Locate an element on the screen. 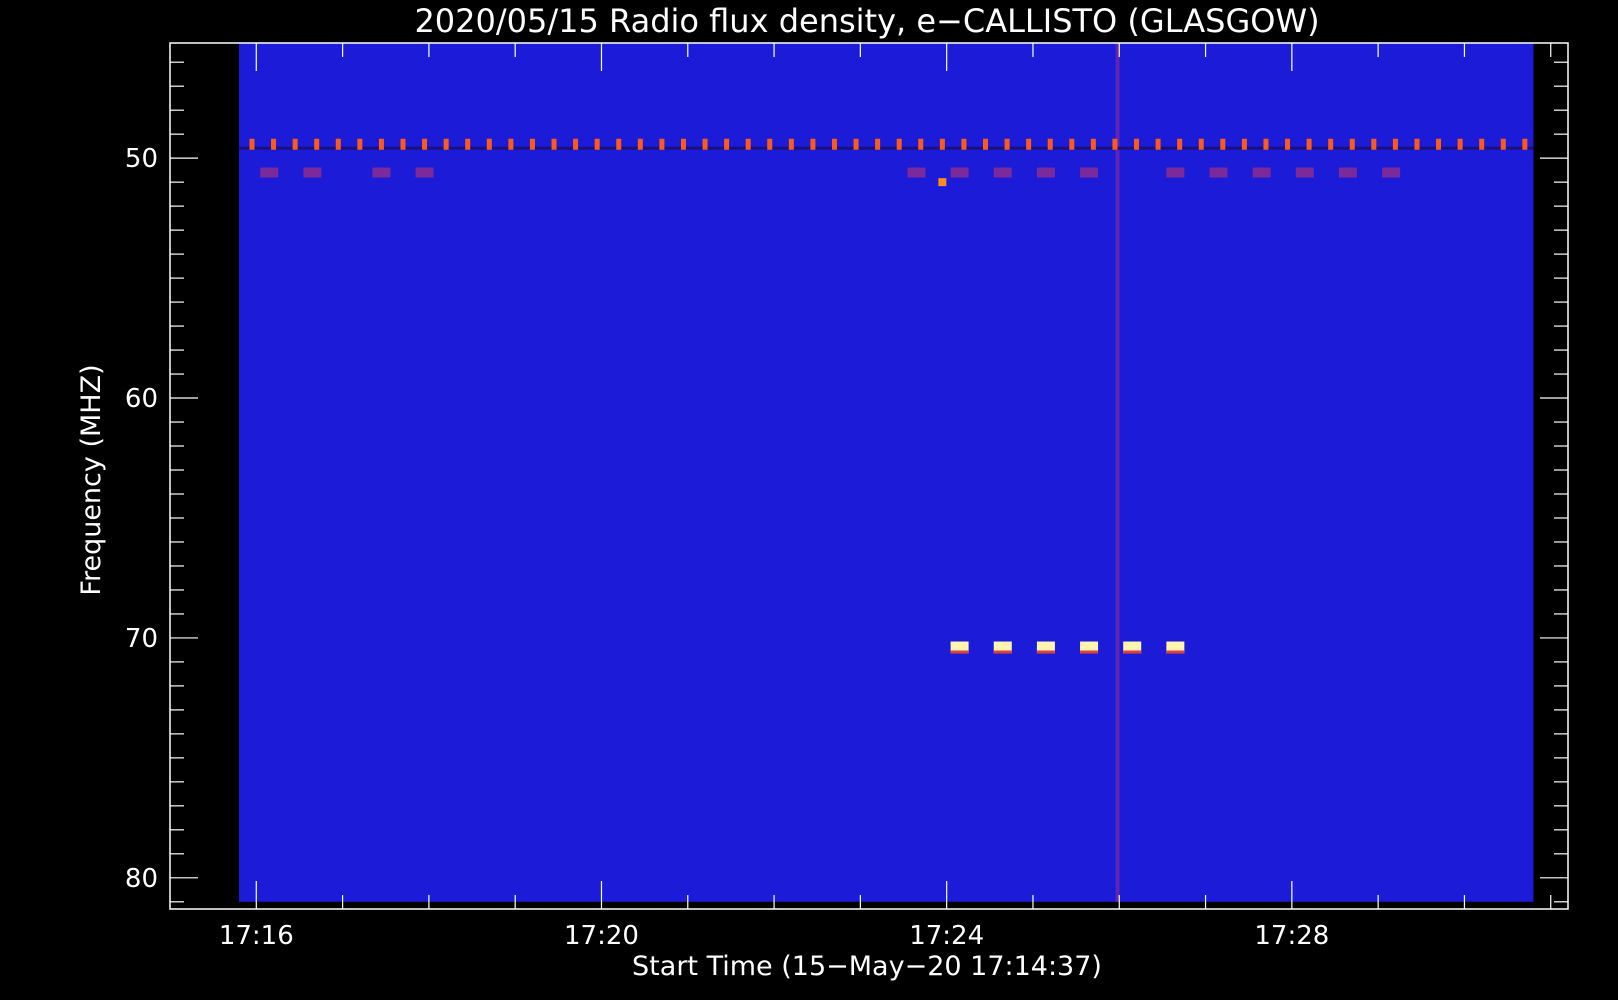  spike-line is located at coordinates (1117, 472).